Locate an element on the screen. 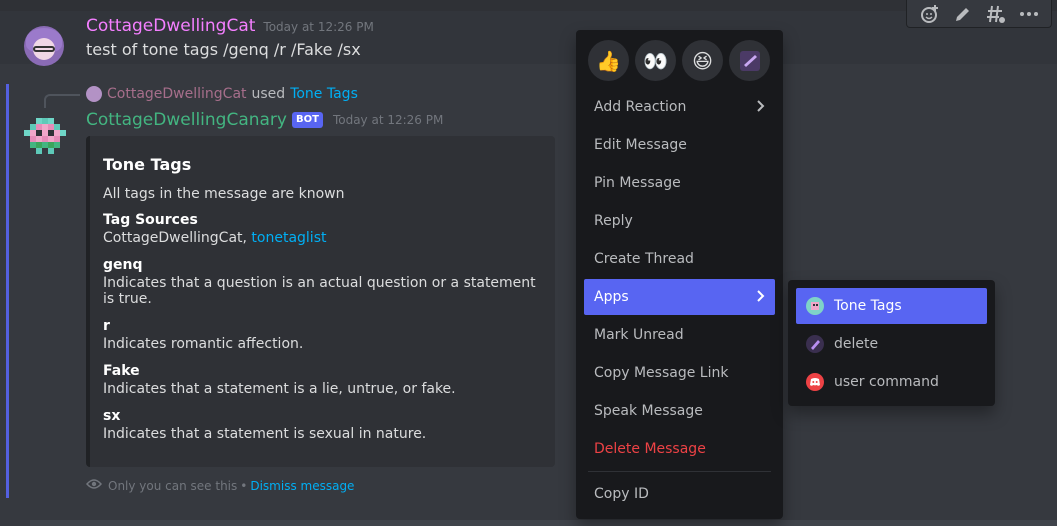 This screenshot has height=526, width=1057. eye-icon is located at coordinates (94, 485).